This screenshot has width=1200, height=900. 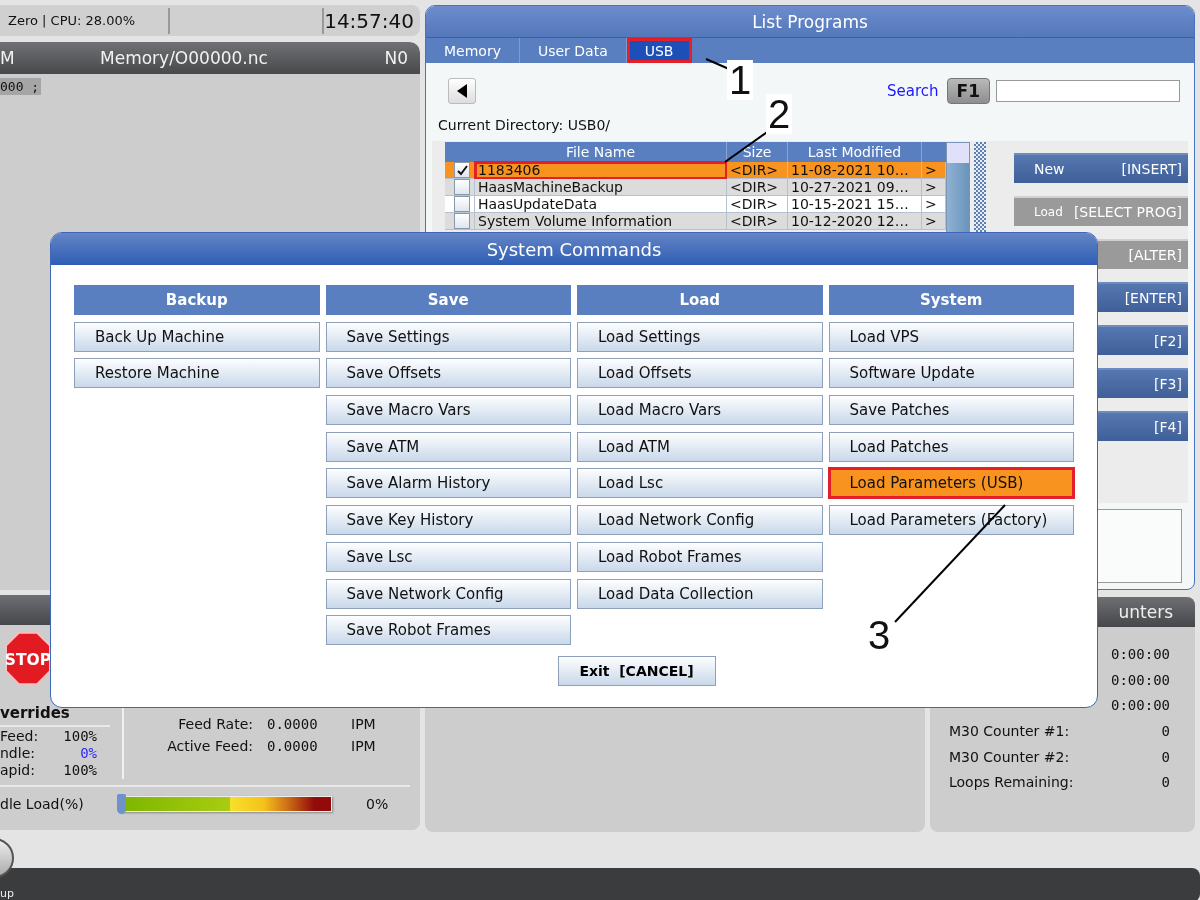 I want to click on clock-time: 14:57:40, so click(x=369, y=20).